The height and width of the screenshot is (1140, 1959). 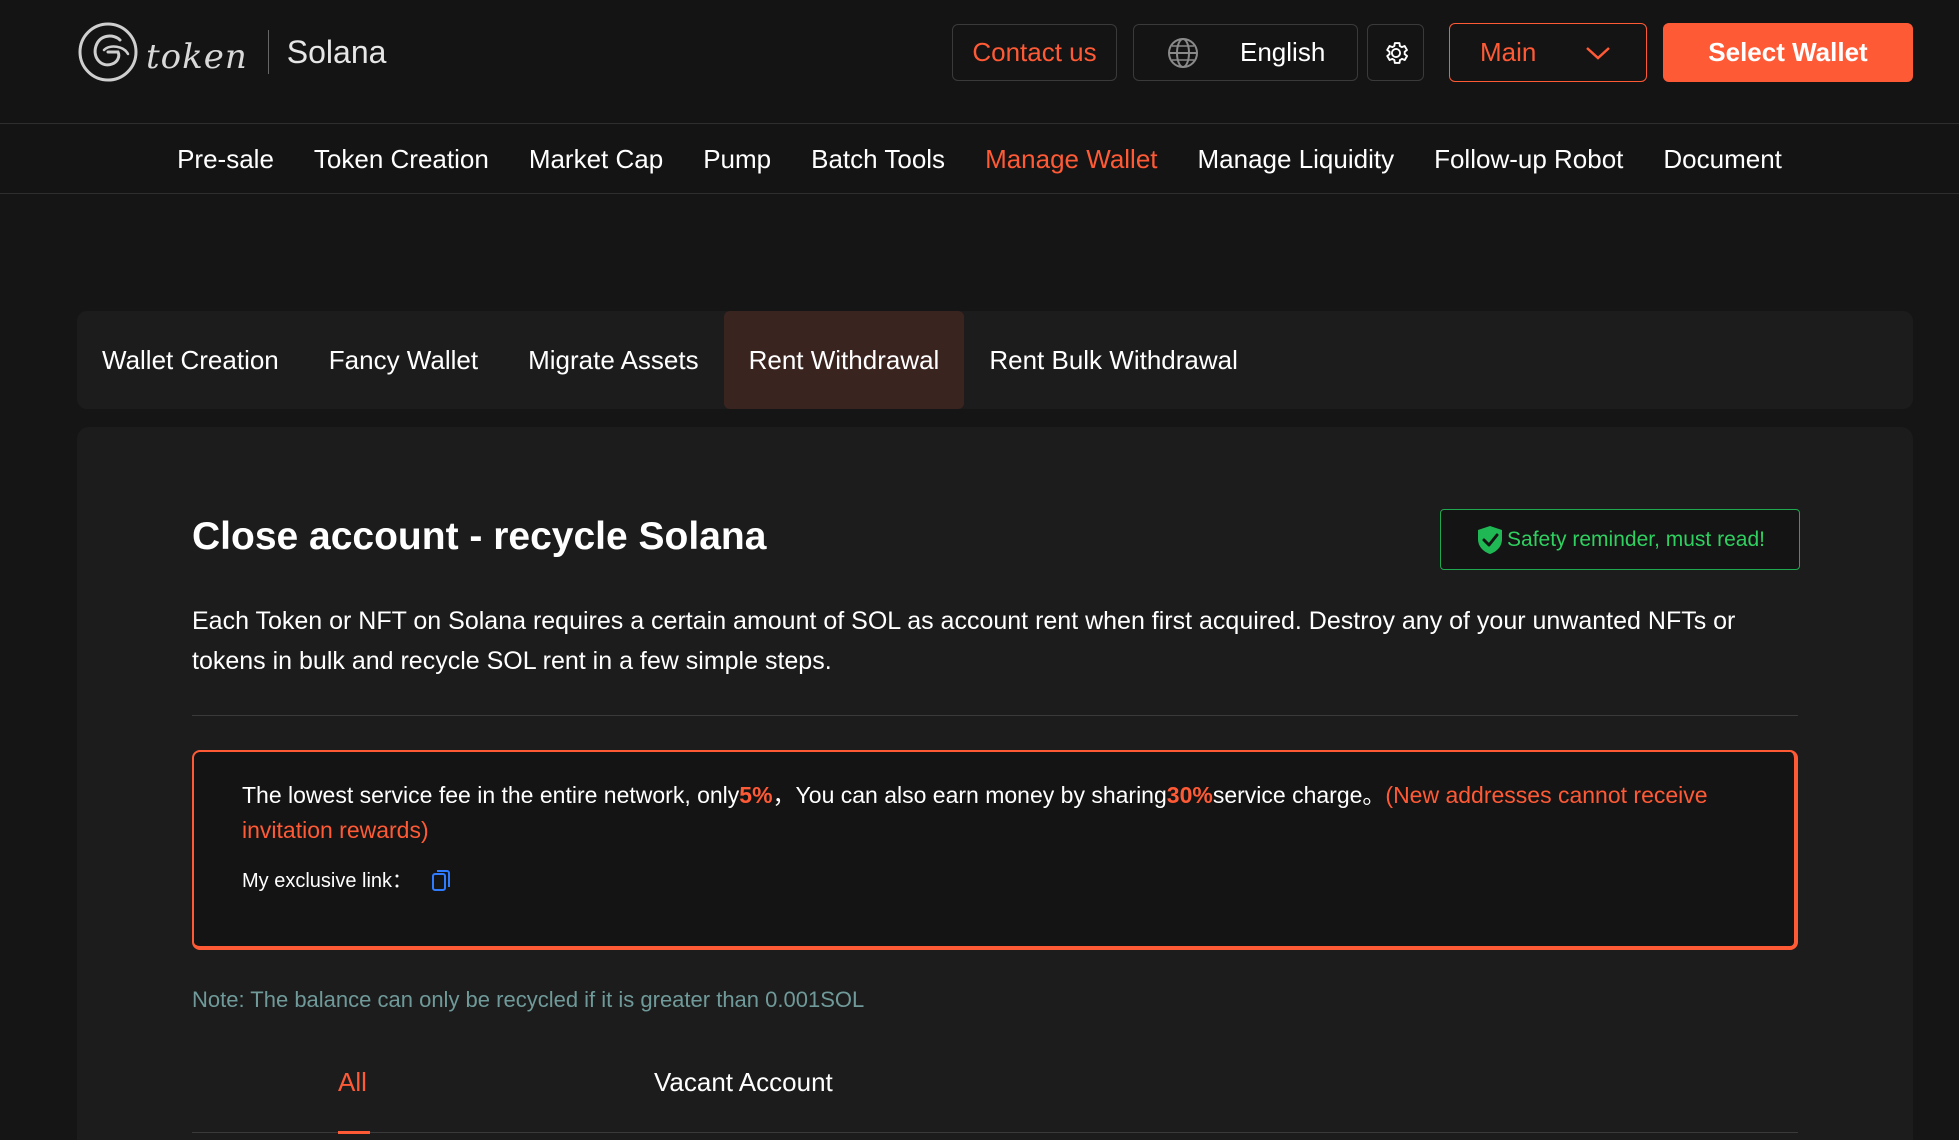 I want to click on tab-wallet-creation: Wallet Creation, so click(x=190, y=360).